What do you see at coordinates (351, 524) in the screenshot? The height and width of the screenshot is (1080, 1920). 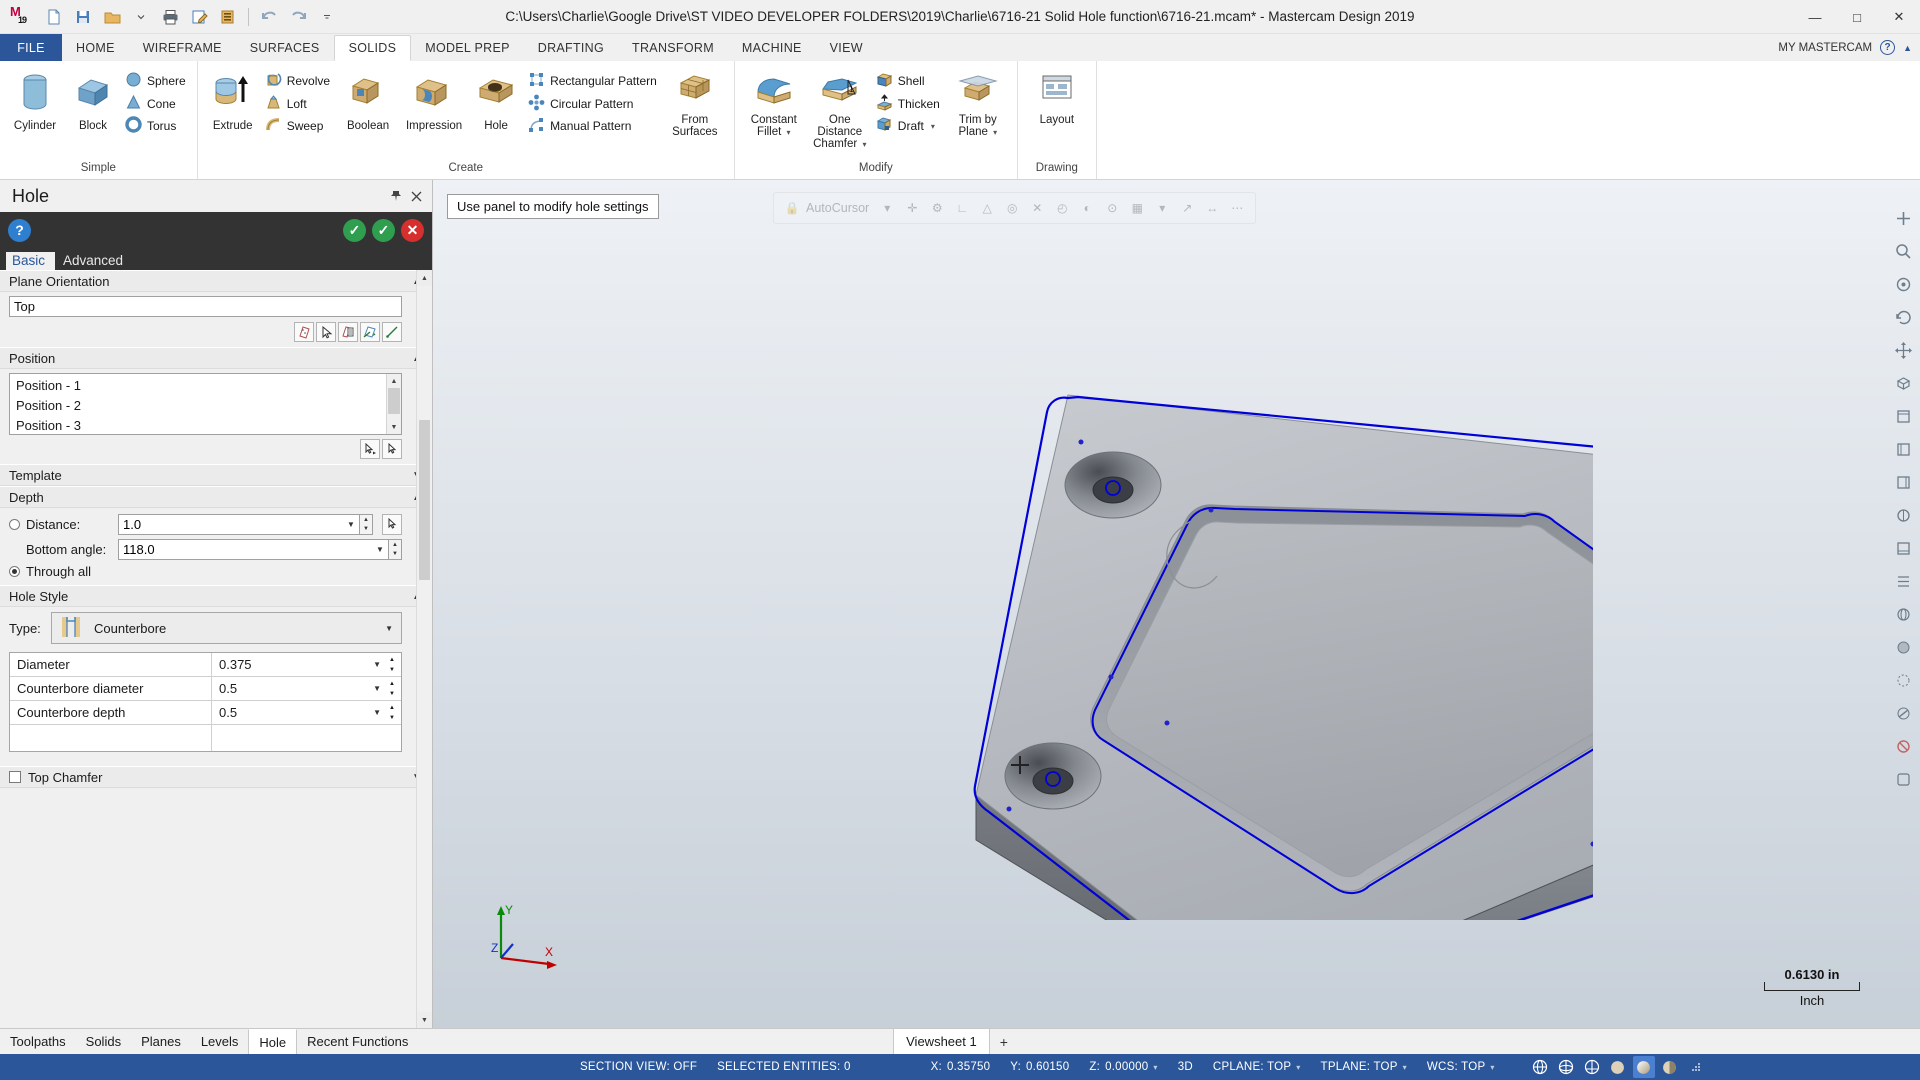 I see `distance-dropdown-icon: ▼` at bounding box center [351, 524].